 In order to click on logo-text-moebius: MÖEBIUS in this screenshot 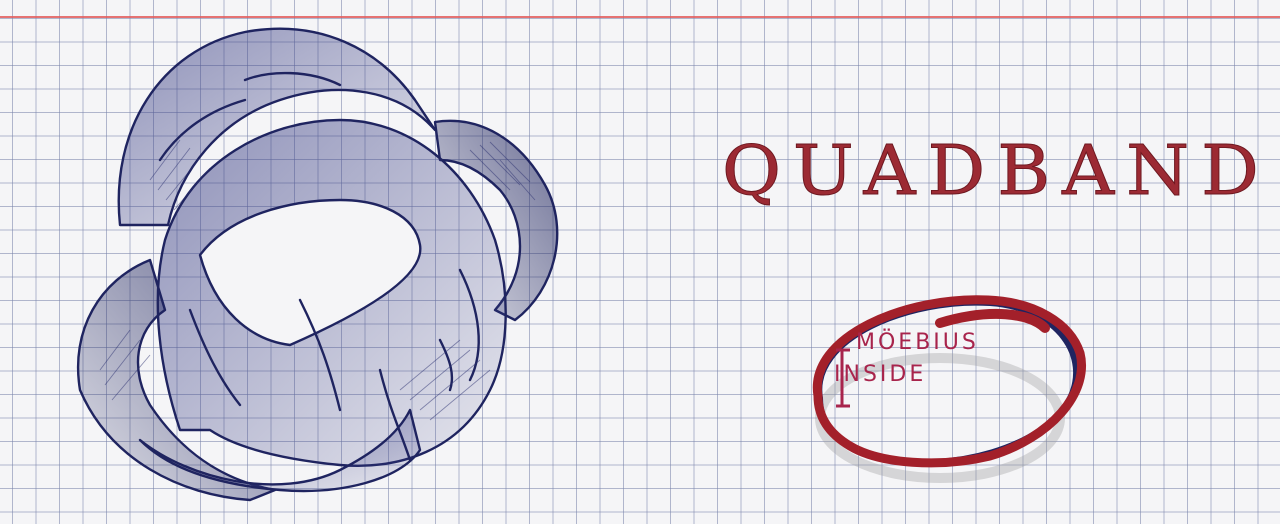, I will do `click(917, 342)`.